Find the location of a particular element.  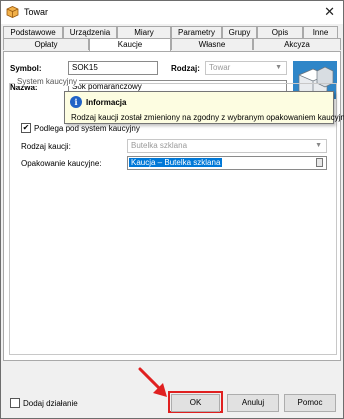

tab-opis: Opis is located at coordinates (280, 32).